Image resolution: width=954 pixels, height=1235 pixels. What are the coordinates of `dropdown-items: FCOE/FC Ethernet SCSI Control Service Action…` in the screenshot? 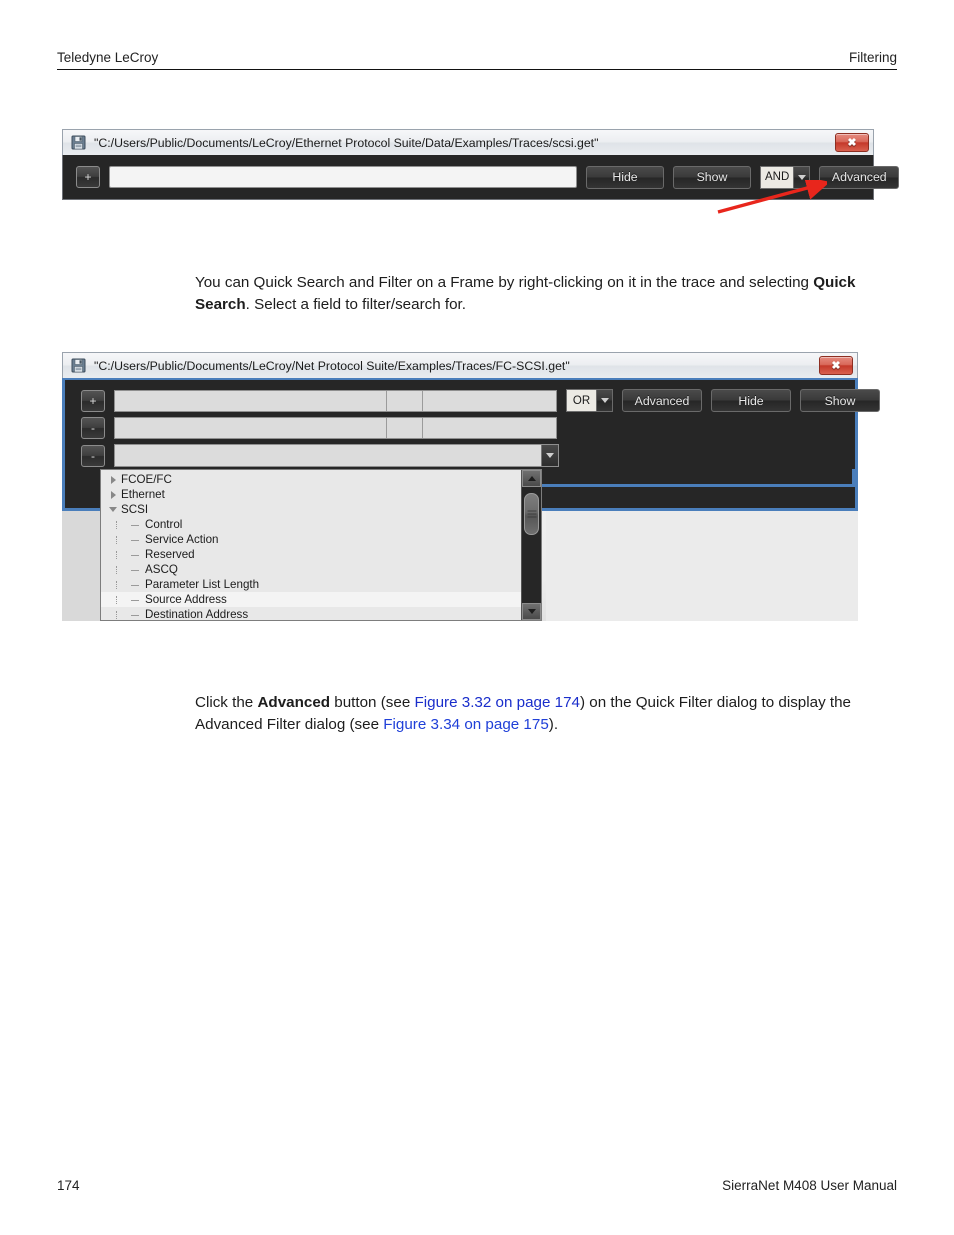 It's located at (311, 545).